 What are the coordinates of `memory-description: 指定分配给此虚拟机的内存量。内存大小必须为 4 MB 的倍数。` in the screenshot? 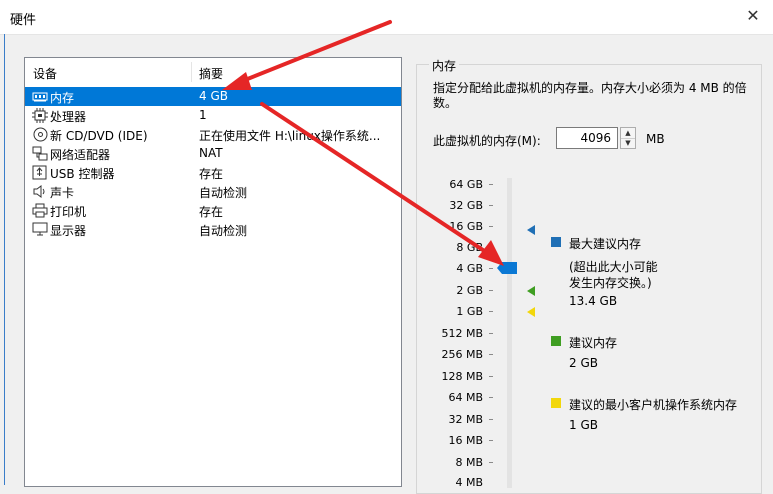 It's located at (590, 95).